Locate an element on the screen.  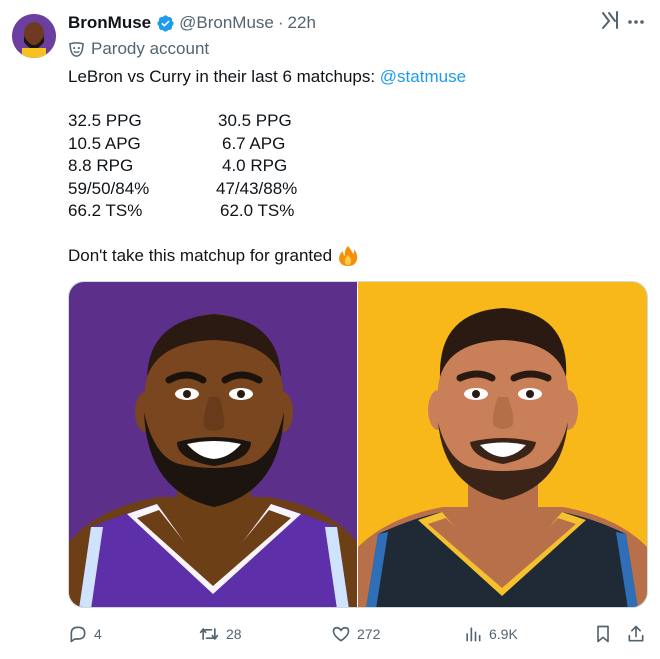
avatar is located at coordinates (34, 36).